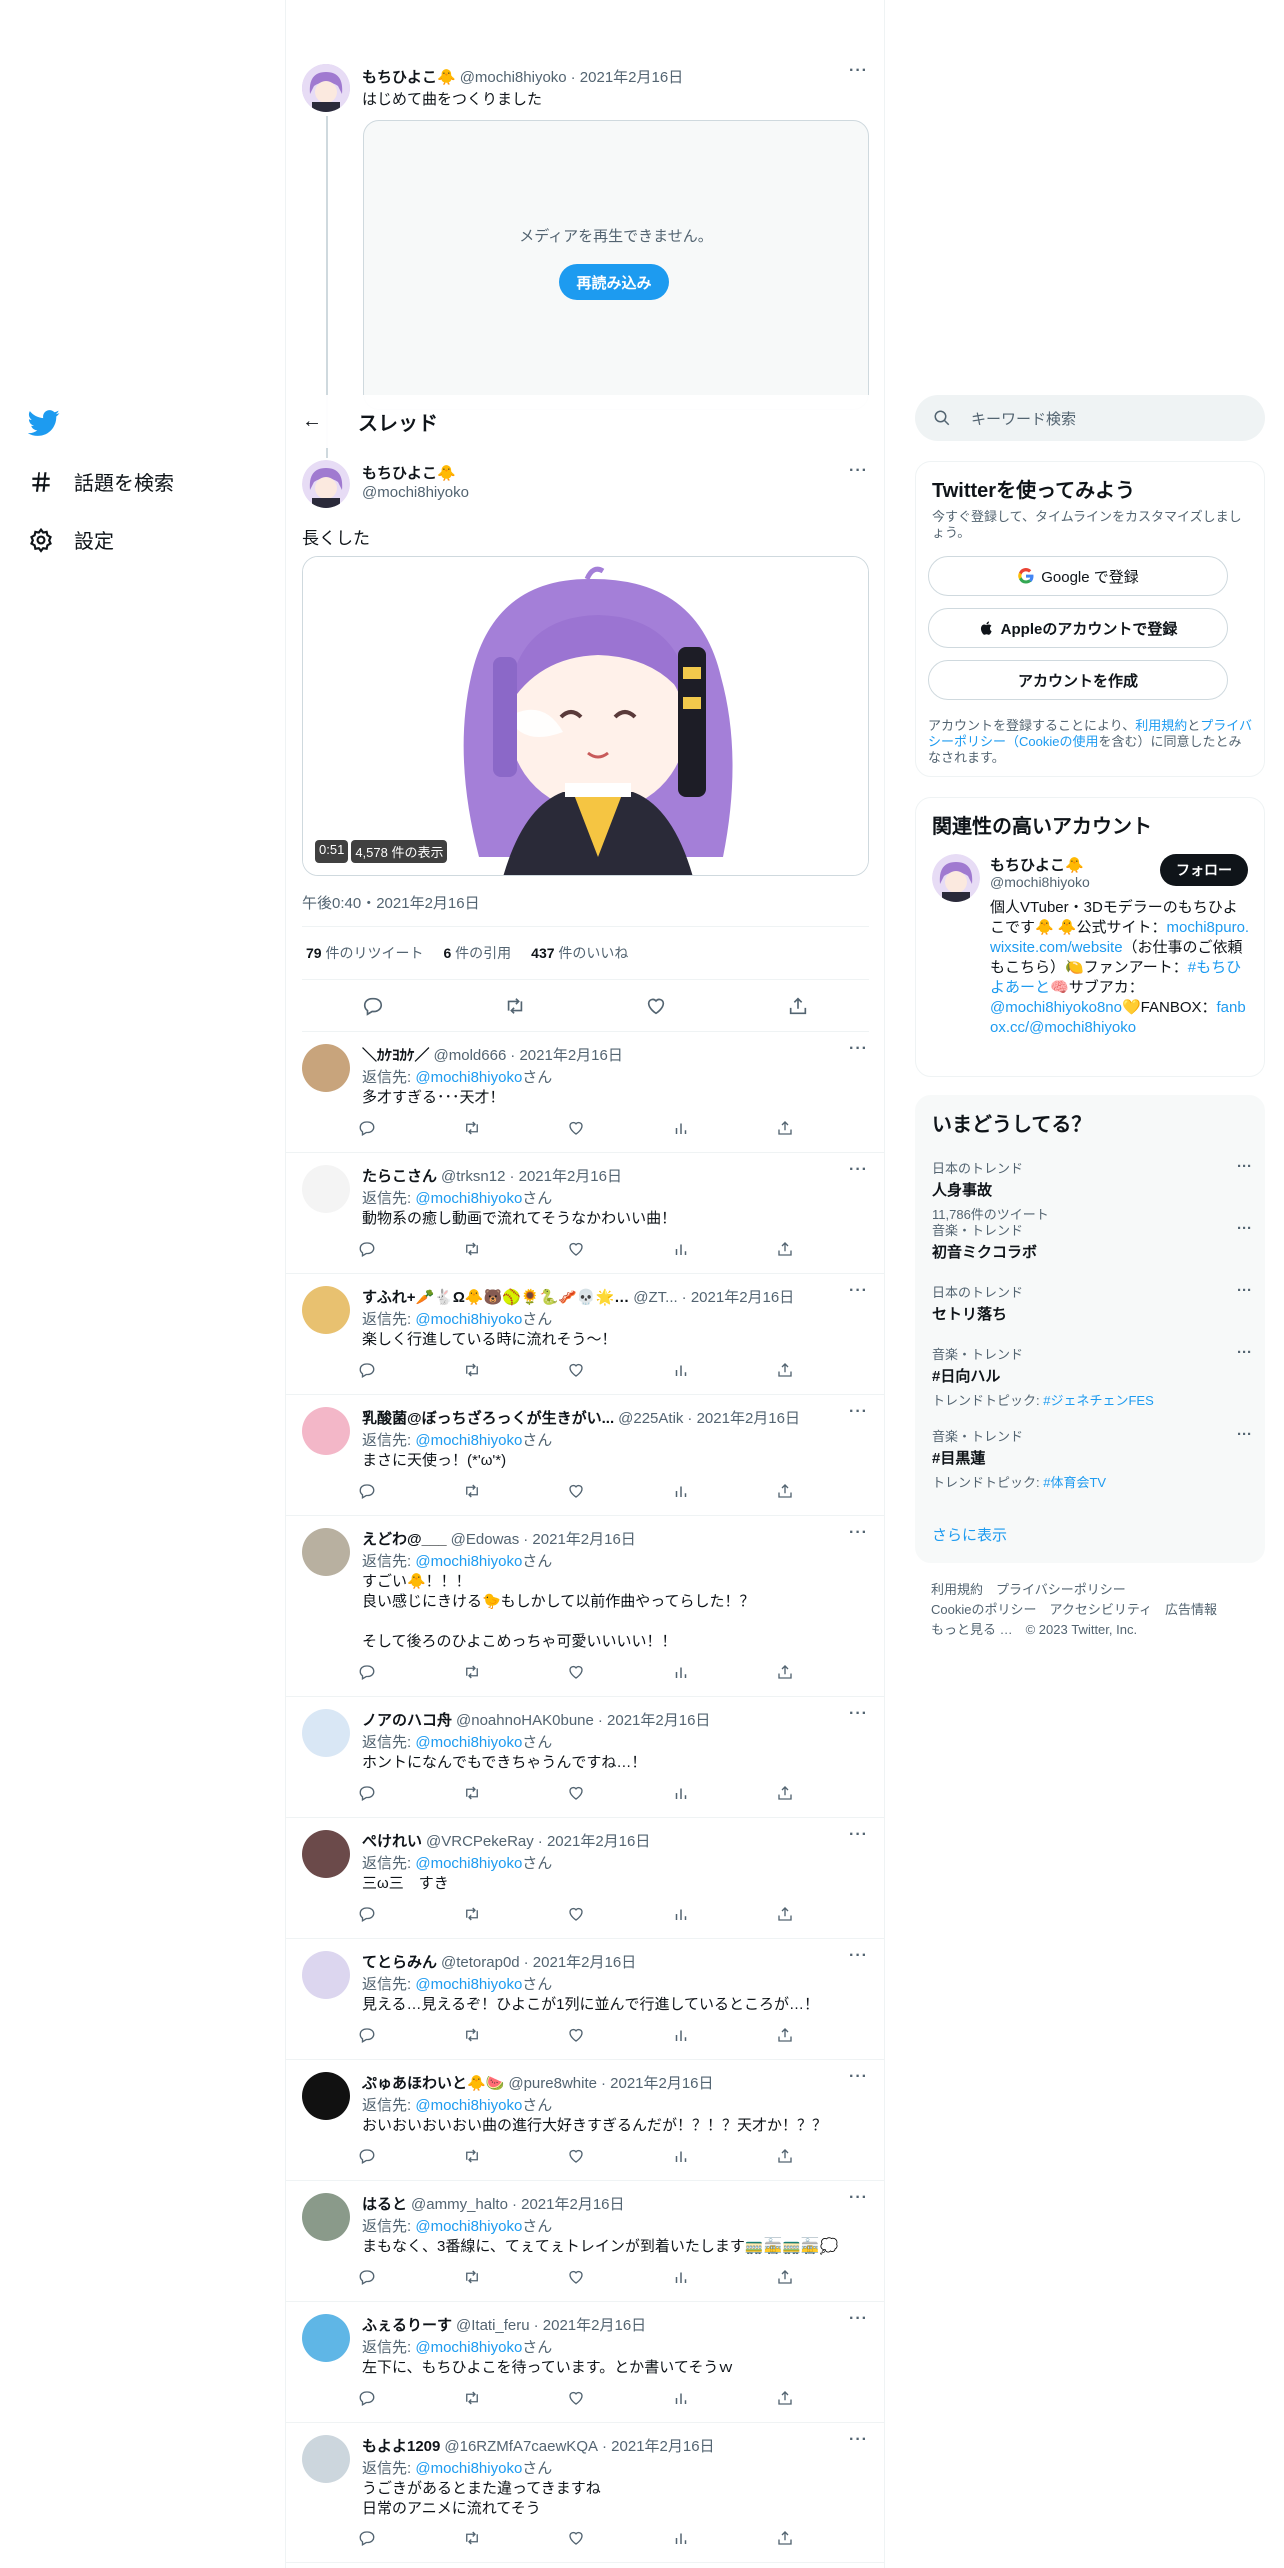 Image resolution: width=1284 pixels, height=2568 pixels. What do you see at coordinates (401, 2445) in the screenshot?
I see `reply-author-name: もよよ1209` at bounding box center [401, 2445].